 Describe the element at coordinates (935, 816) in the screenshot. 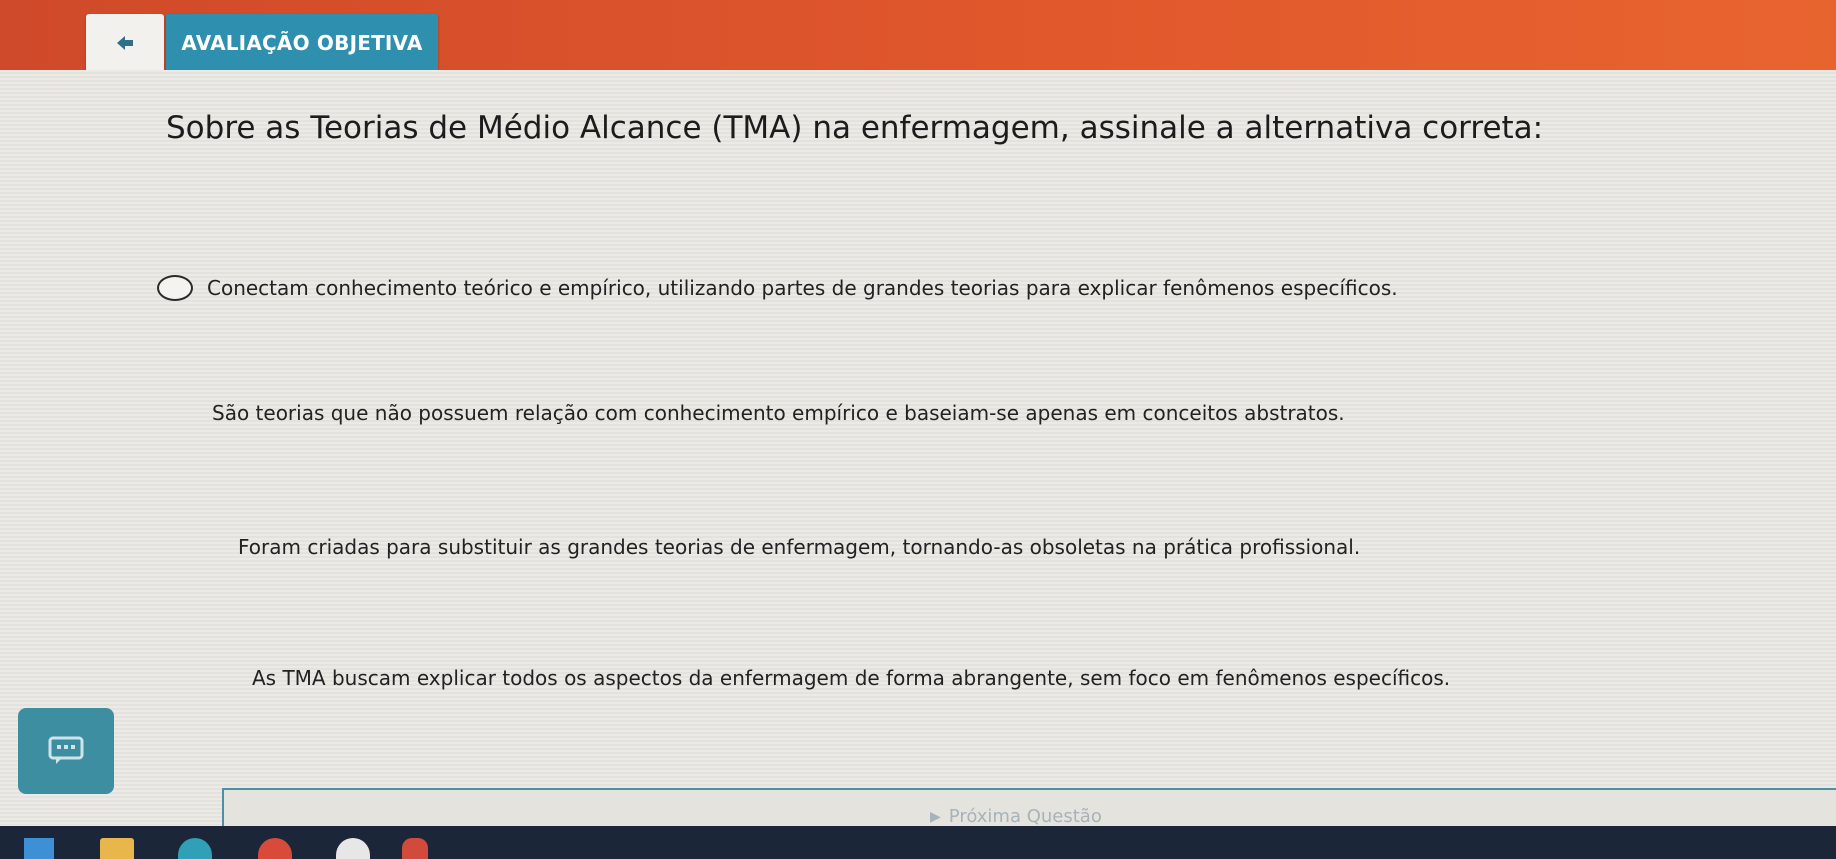

I see `play-icon: ▶` at that location.